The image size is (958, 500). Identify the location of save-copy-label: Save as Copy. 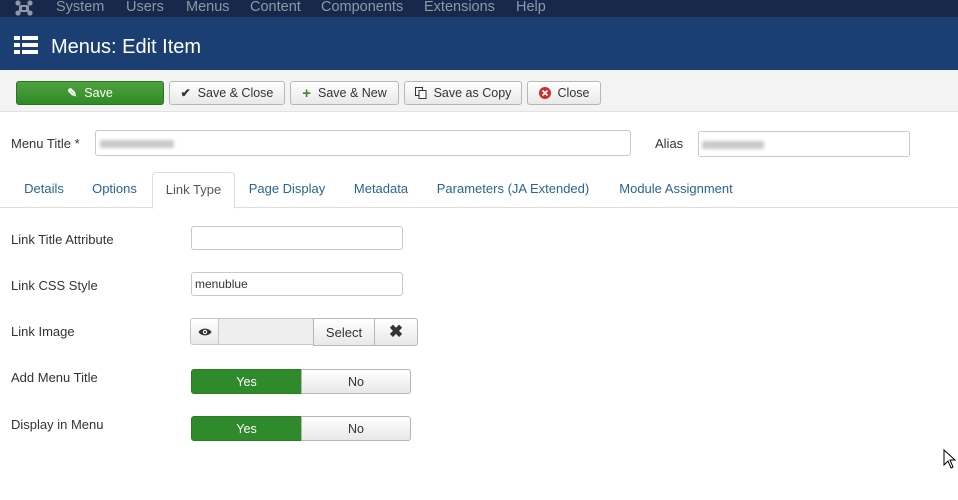
(472, 93).